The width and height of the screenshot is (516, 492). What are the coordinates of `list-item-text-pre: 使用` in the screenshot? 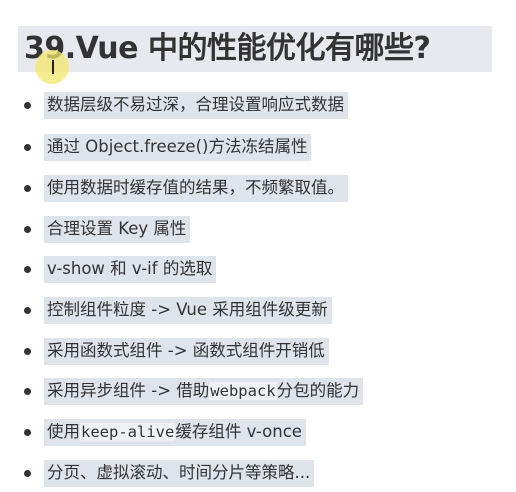 It's located at (63, 431).